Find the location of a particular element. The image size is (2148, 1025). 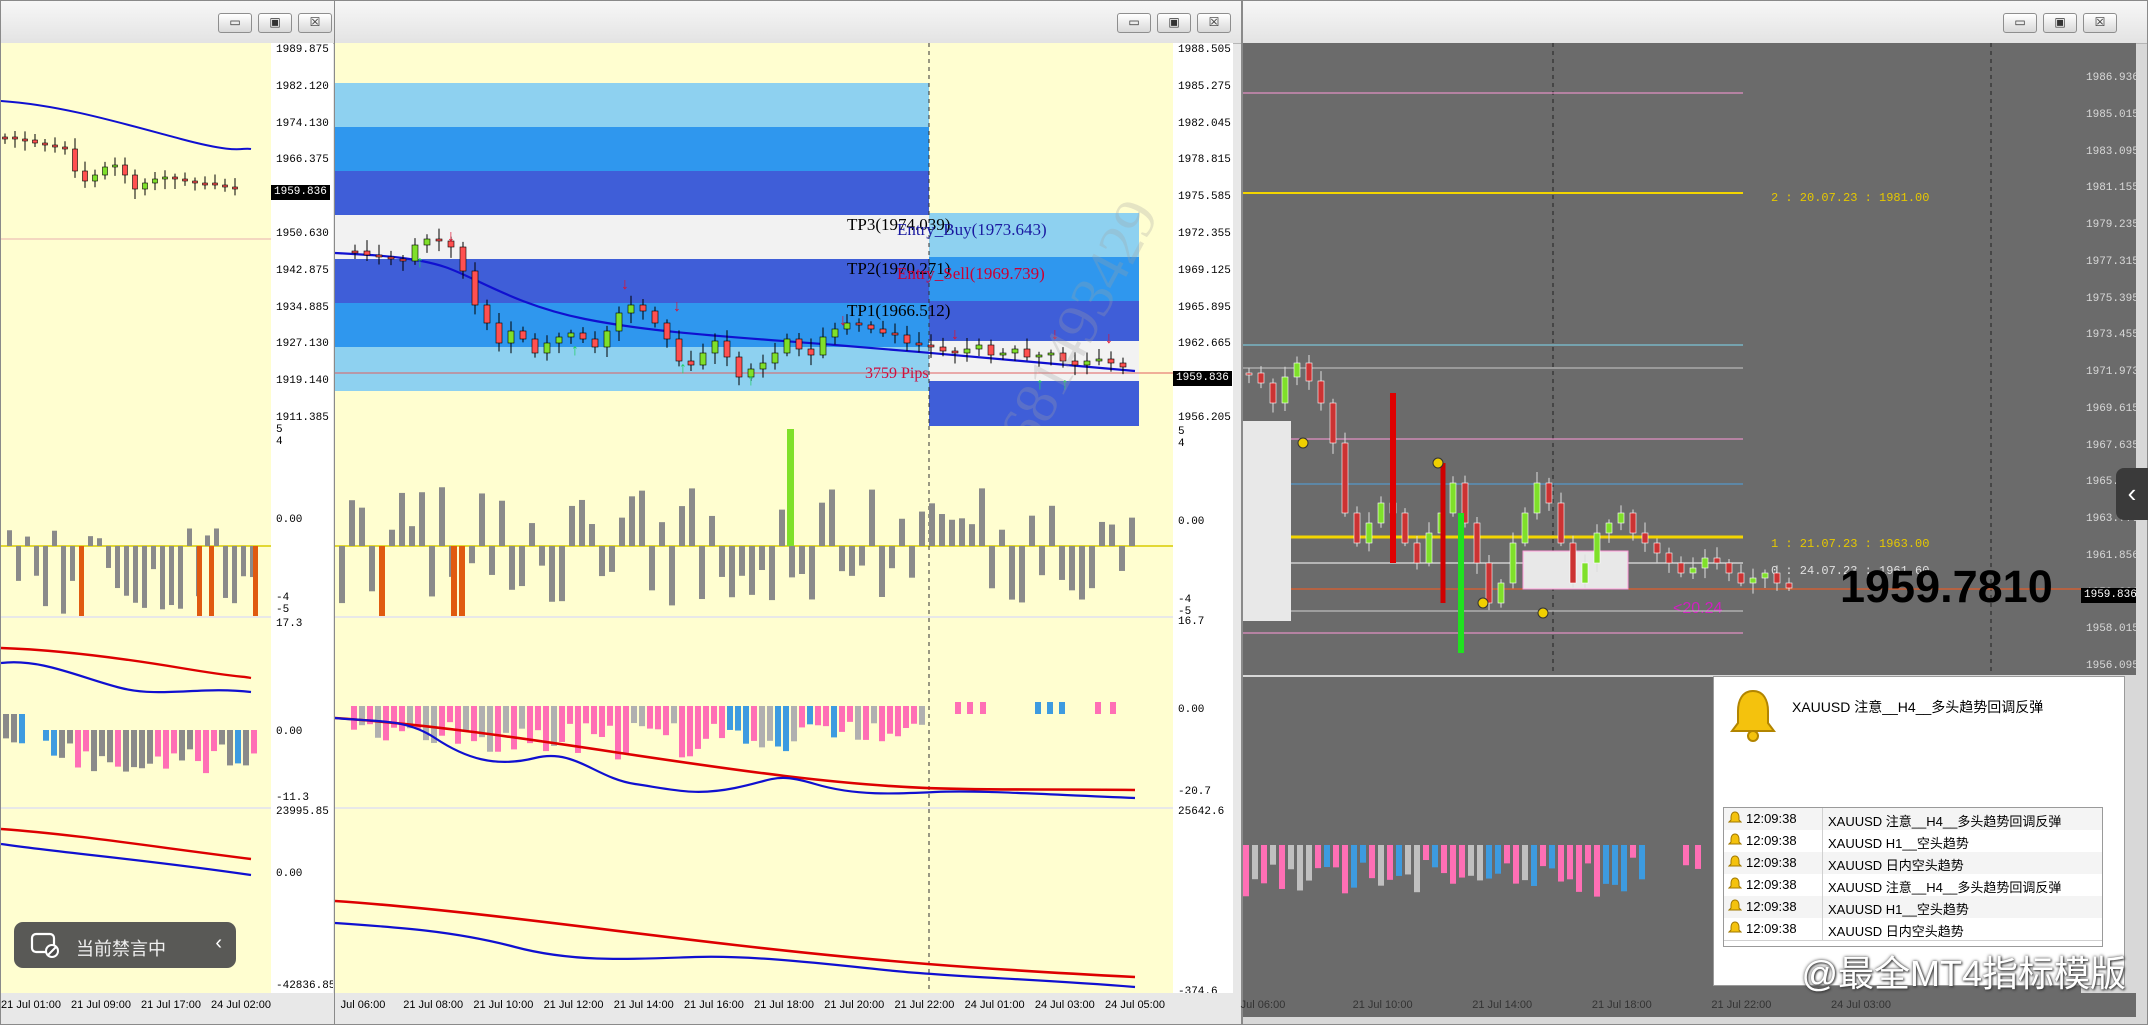

price-axis-label: 1979.235 is located at coordinates (2111, 225).